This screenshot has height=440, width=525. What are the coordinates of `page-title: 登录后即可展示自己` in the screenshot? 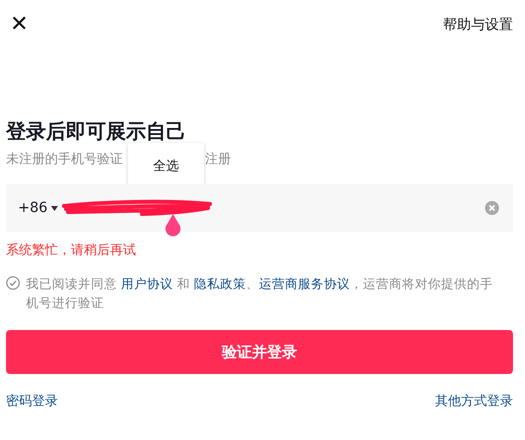 It's located at (96, 131).